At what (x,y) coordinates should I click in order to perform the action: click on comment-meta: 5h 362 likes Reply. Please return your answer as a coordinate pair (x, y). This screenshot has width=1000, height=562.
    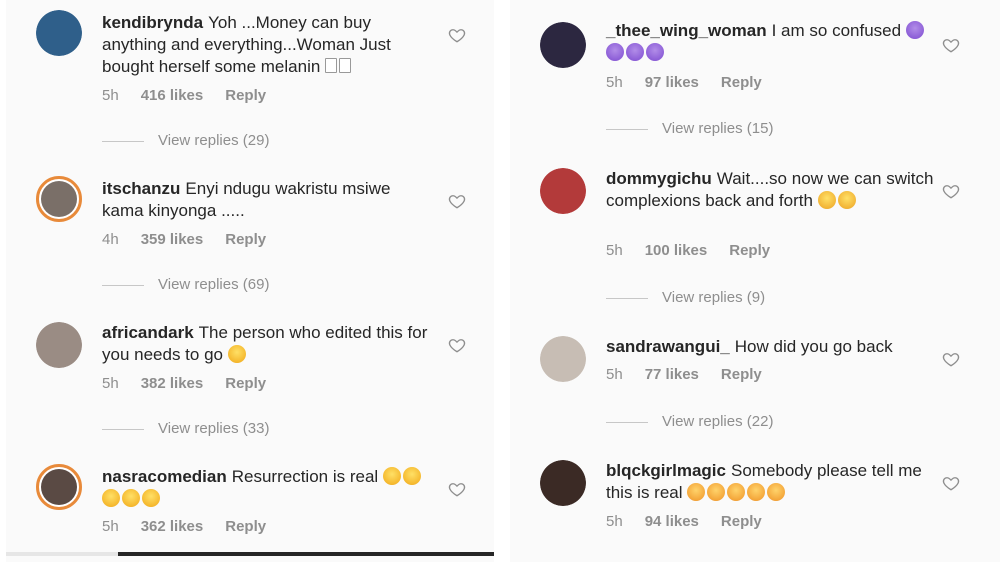
    Looking at the image, I should click on (195, 526).